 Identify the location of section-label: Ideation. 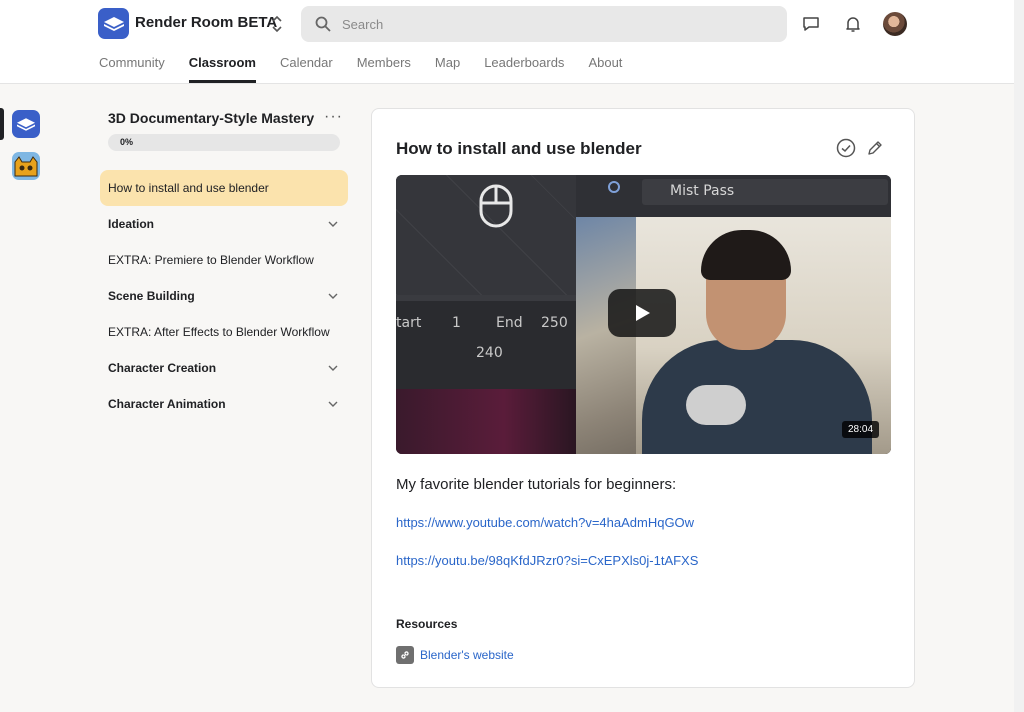
(131, 224).